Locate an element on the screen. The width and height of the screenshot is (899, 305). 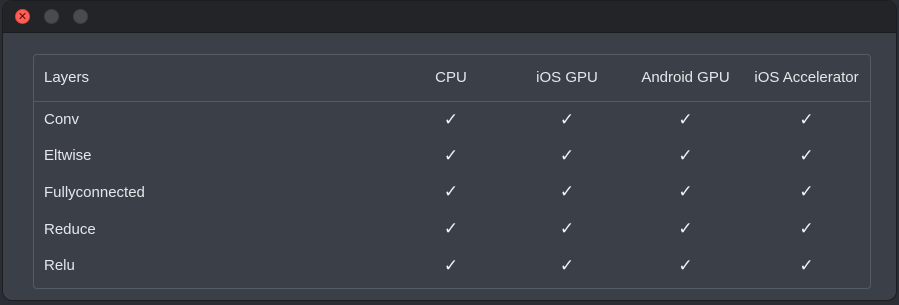
layer-name: Conv is located at coordinates (62, 120).